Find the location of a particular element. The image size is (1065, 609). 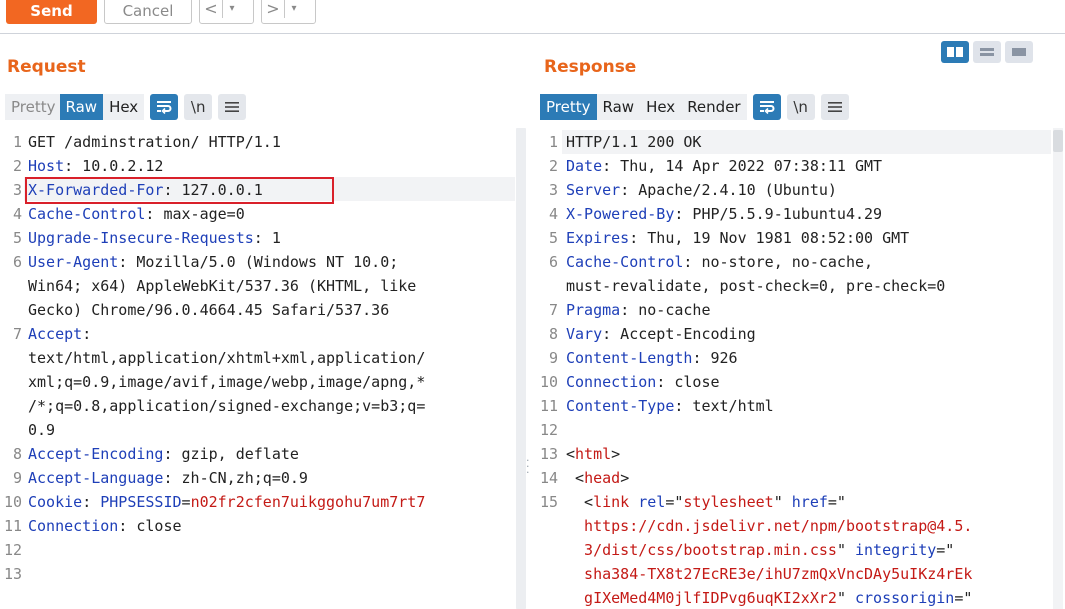

header-value: : zh-CN,zh;q=0.9 is located at coordinates (235, 478).